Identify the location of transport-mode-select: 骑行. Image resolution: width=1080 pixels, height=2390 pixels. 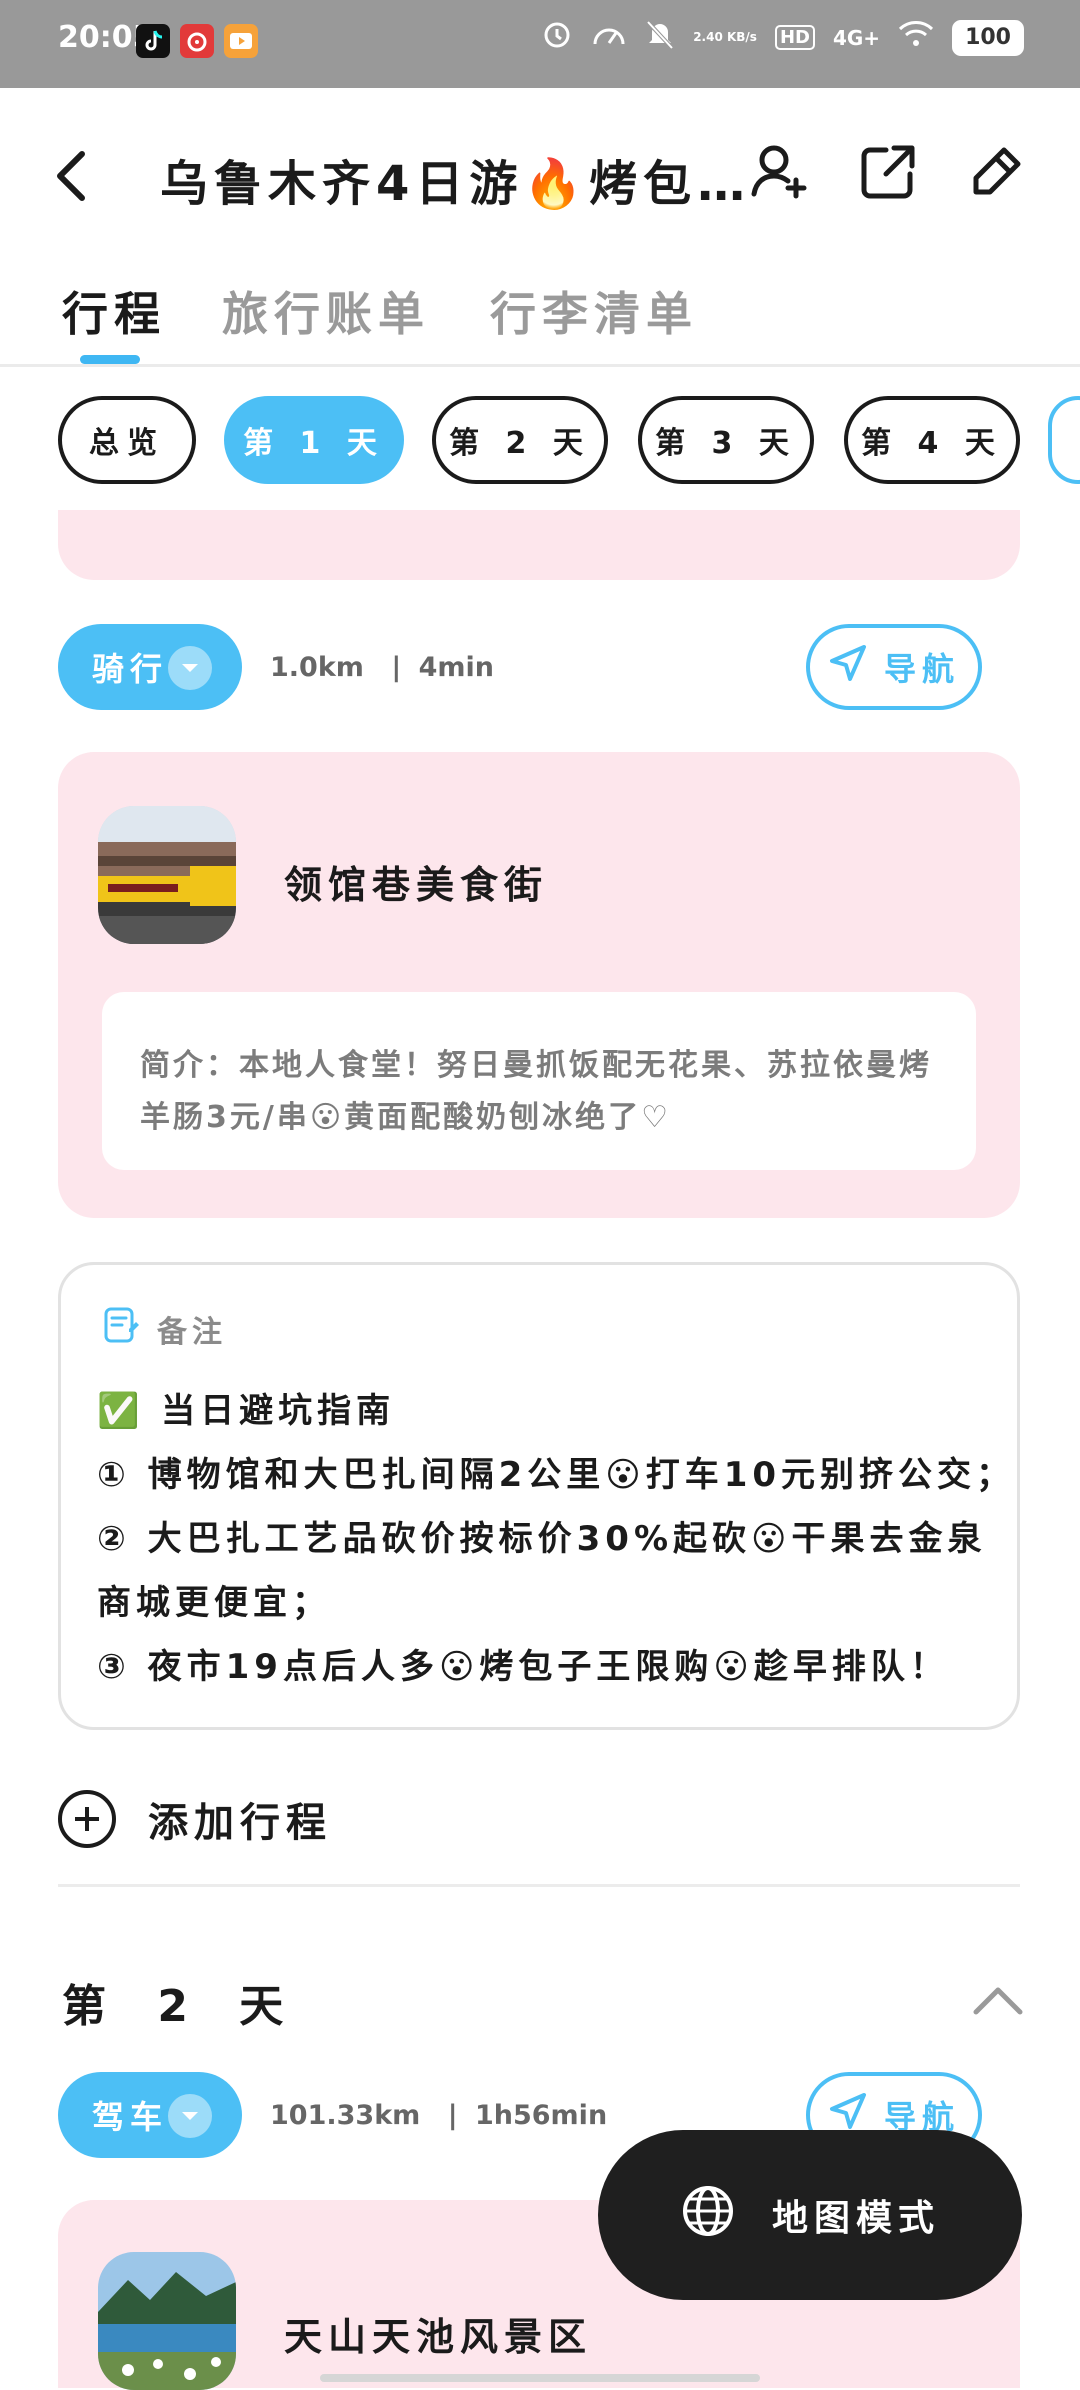
(150, 667).